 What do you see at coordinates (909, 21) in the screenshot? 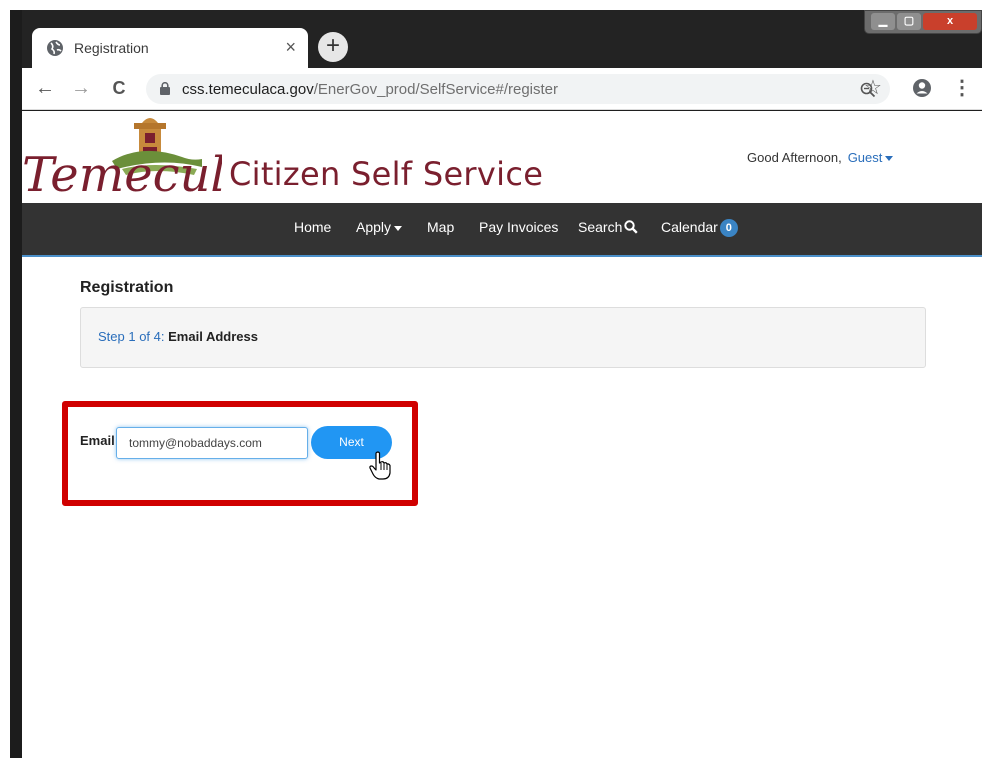
I see `maximize-button: ▢` at bounding box center [909, 21].